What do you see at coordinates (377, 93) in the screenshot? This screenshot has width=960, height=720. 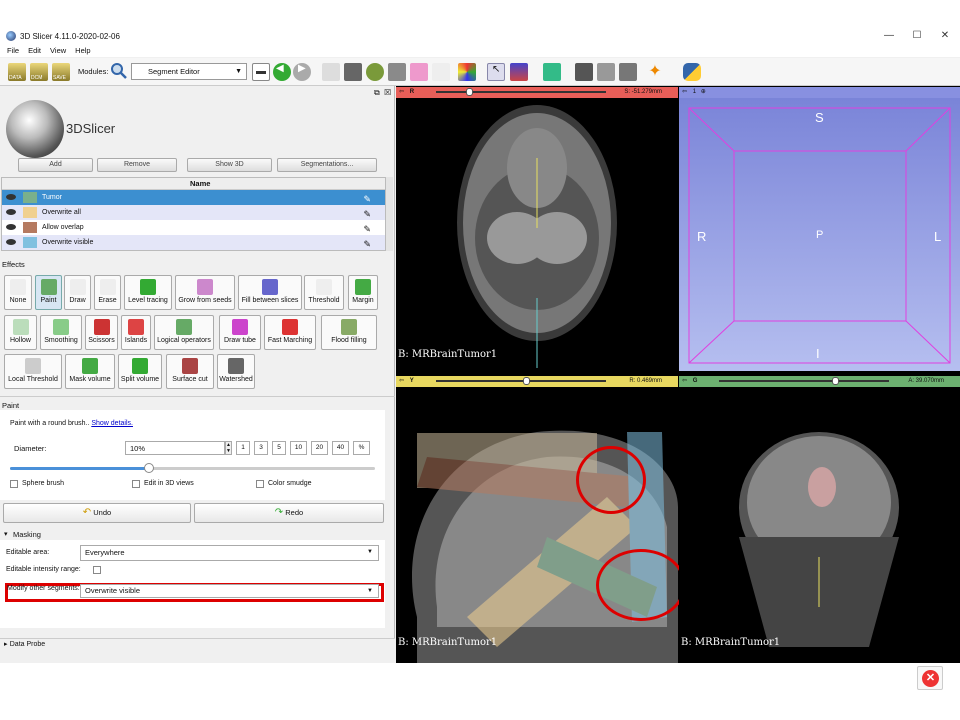 I see `undock-icon: ⧉` at bounding box center [377, 93].